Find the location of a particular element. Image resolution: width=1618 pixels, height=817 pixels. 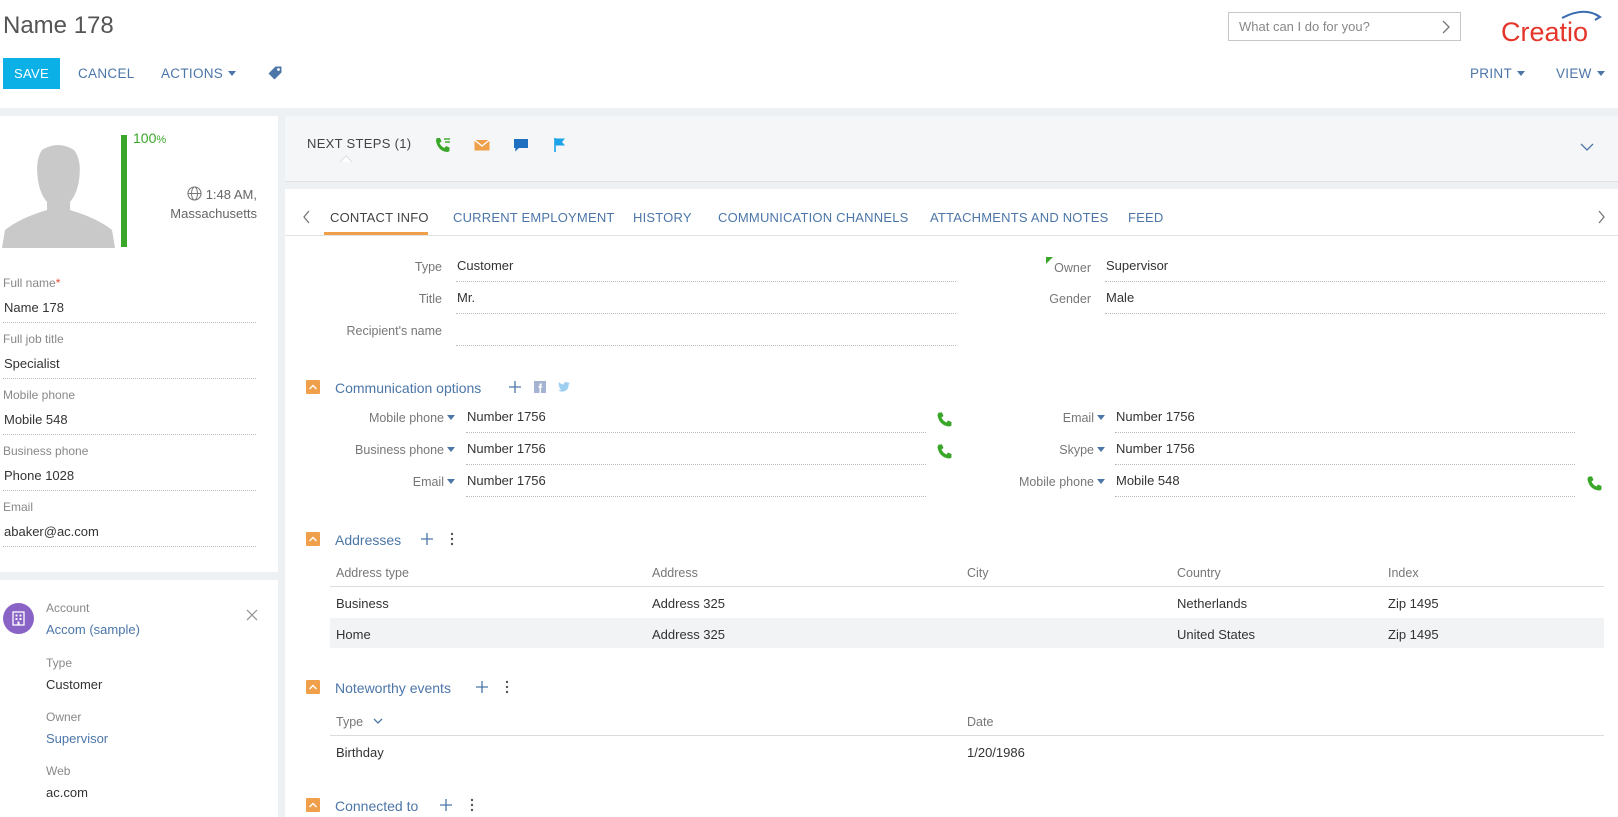

business-phone-field: Phone 1028 is located at coordinates (129, 479).